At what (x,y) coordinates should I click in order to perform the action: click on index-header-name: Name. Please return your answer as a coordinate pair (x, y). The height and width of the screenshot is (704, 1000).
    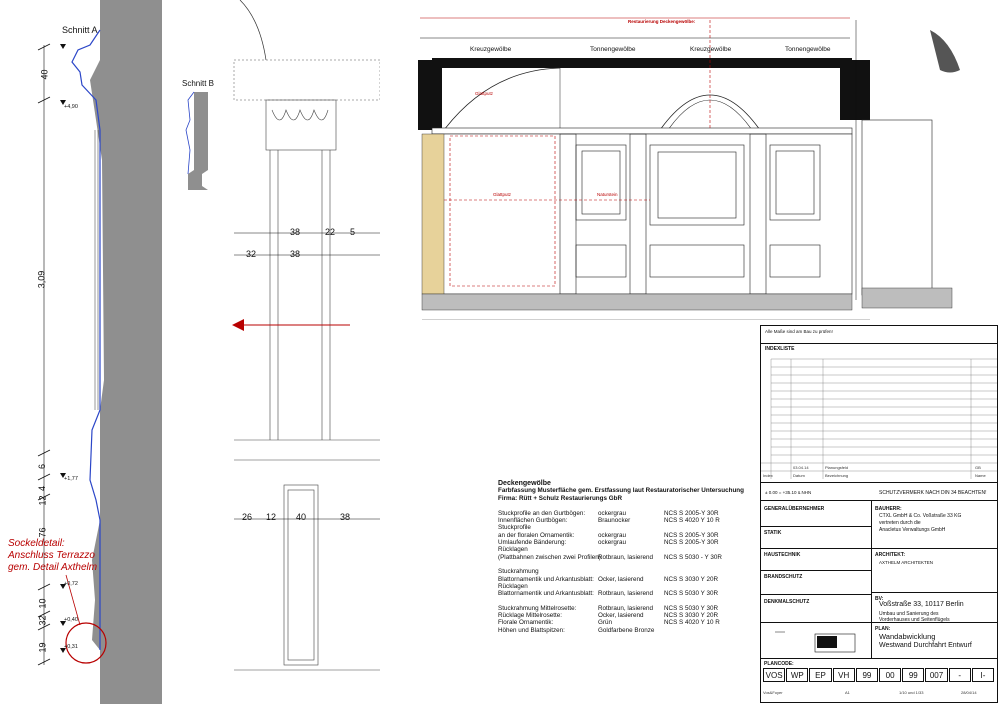
    Looking at the image, I should click on (980, 475).